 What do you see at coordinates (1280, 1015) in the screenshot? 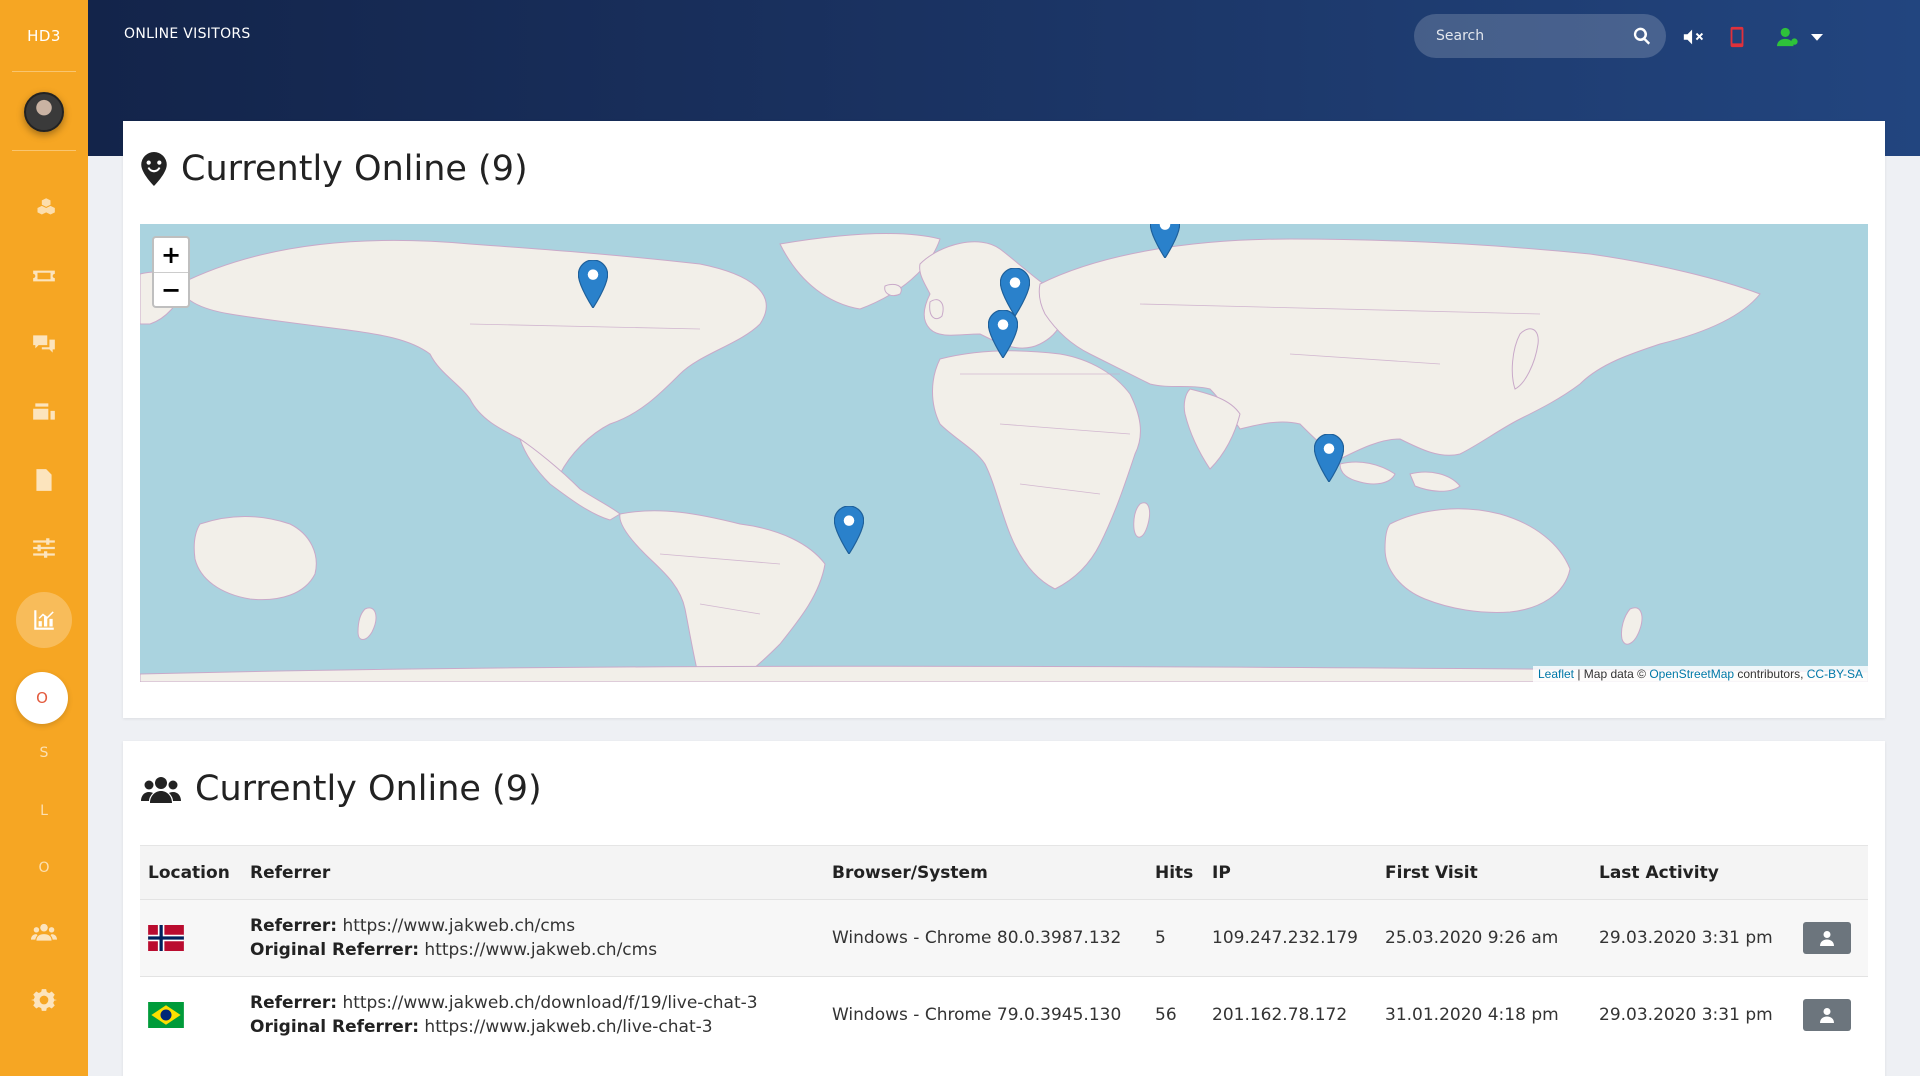
I see `ip-cell: 201.162.78.172` at bounding box center [1280, 1015].